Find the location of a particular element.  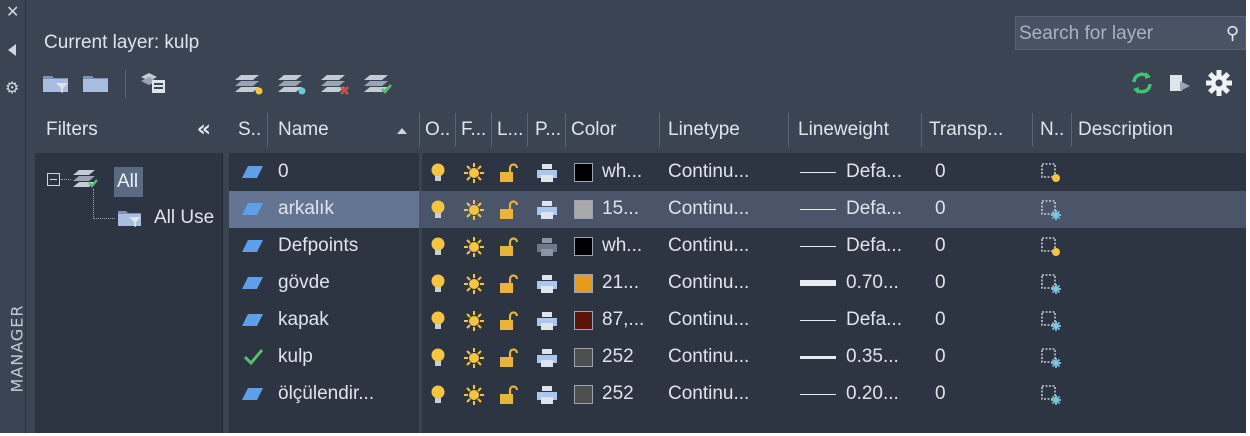

layer-name: Defpoints is located at coordinates (318, 246).